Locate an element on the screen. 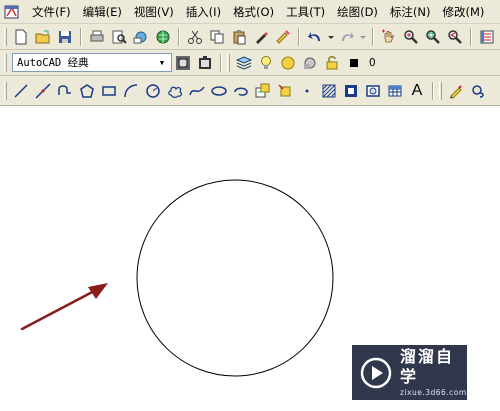 The height and width of the screenshot is (411, 500). autocad-app-icon is located at coordinates (12, 12).